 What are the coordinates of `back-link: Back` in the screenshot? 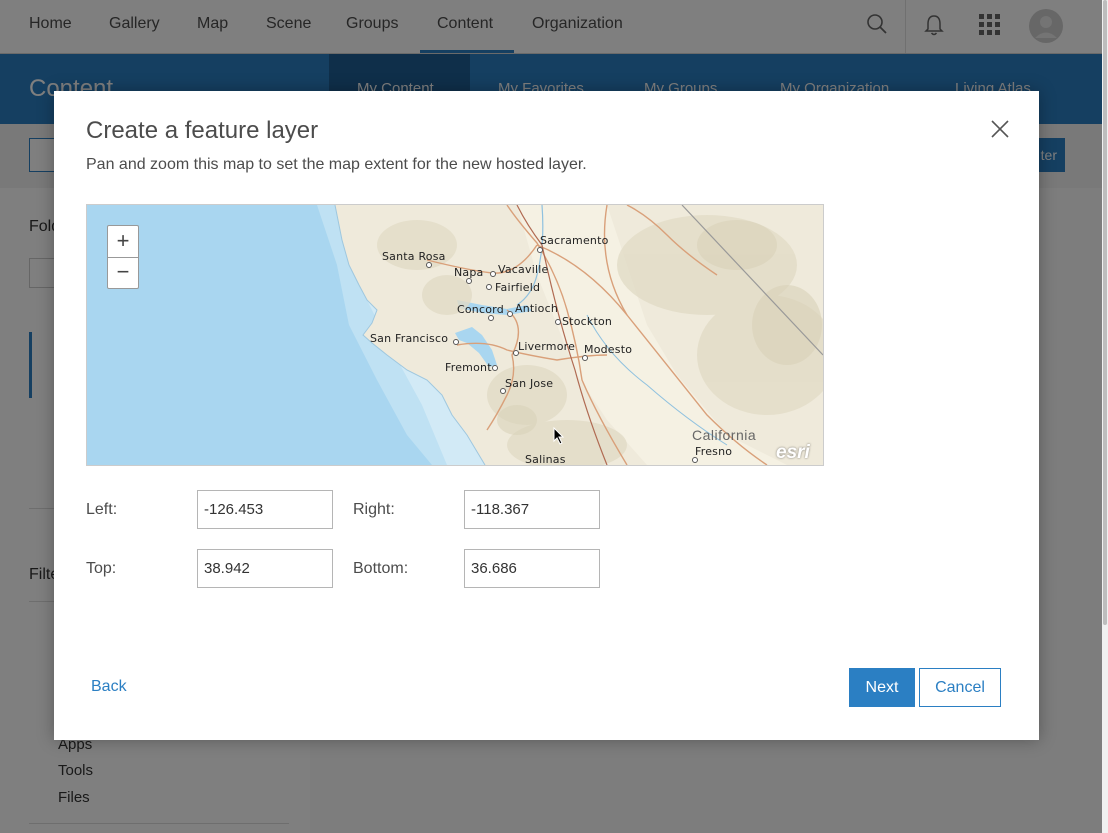 It's located at (109, 687).